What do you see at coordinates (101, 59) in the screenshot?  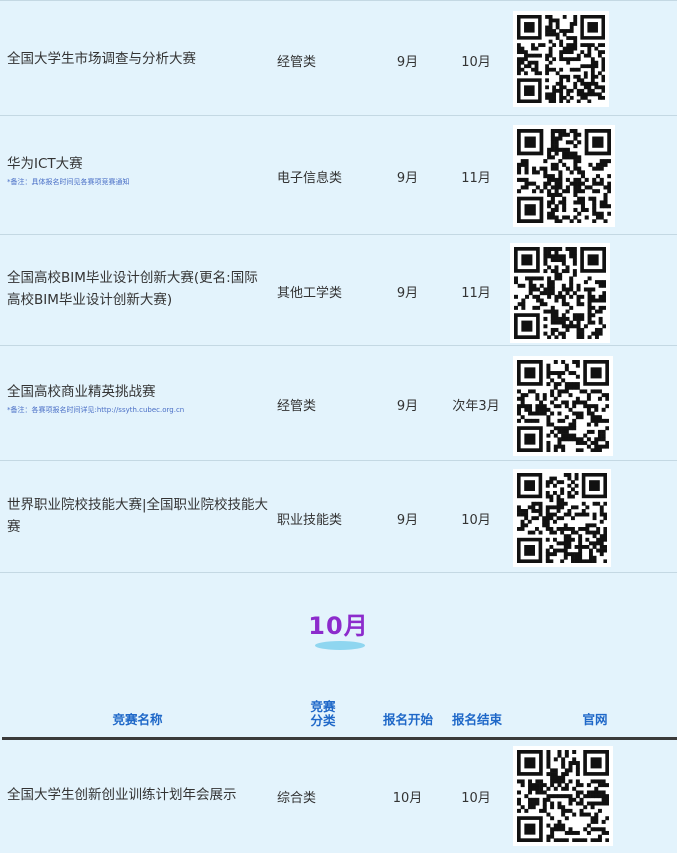 I see `competition-name: 全国大学生市场调查与分析大赛` at bounding box center [101, 59].